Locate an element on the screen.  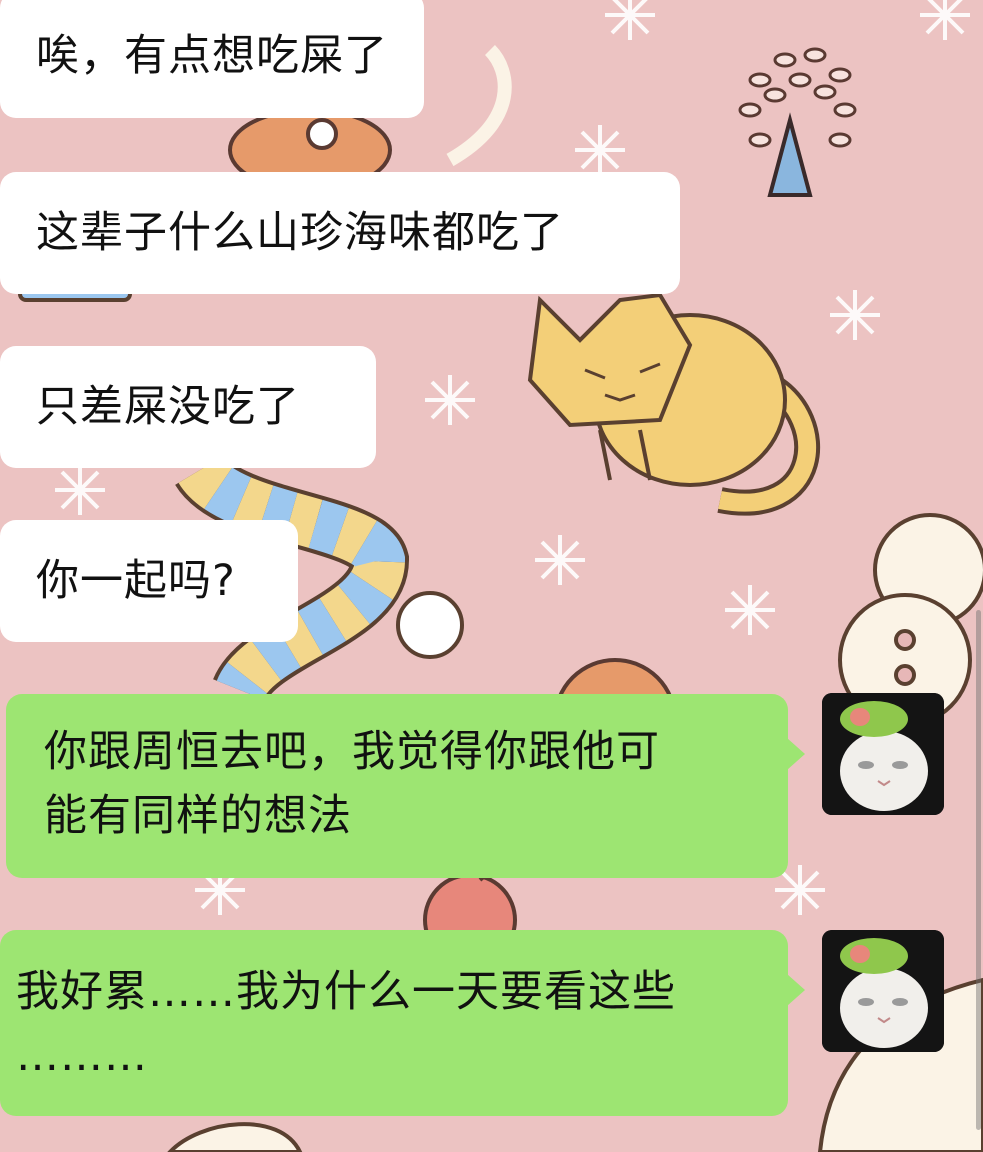
incoming-message: 你一起吗? is located at coordinates (149, 581).